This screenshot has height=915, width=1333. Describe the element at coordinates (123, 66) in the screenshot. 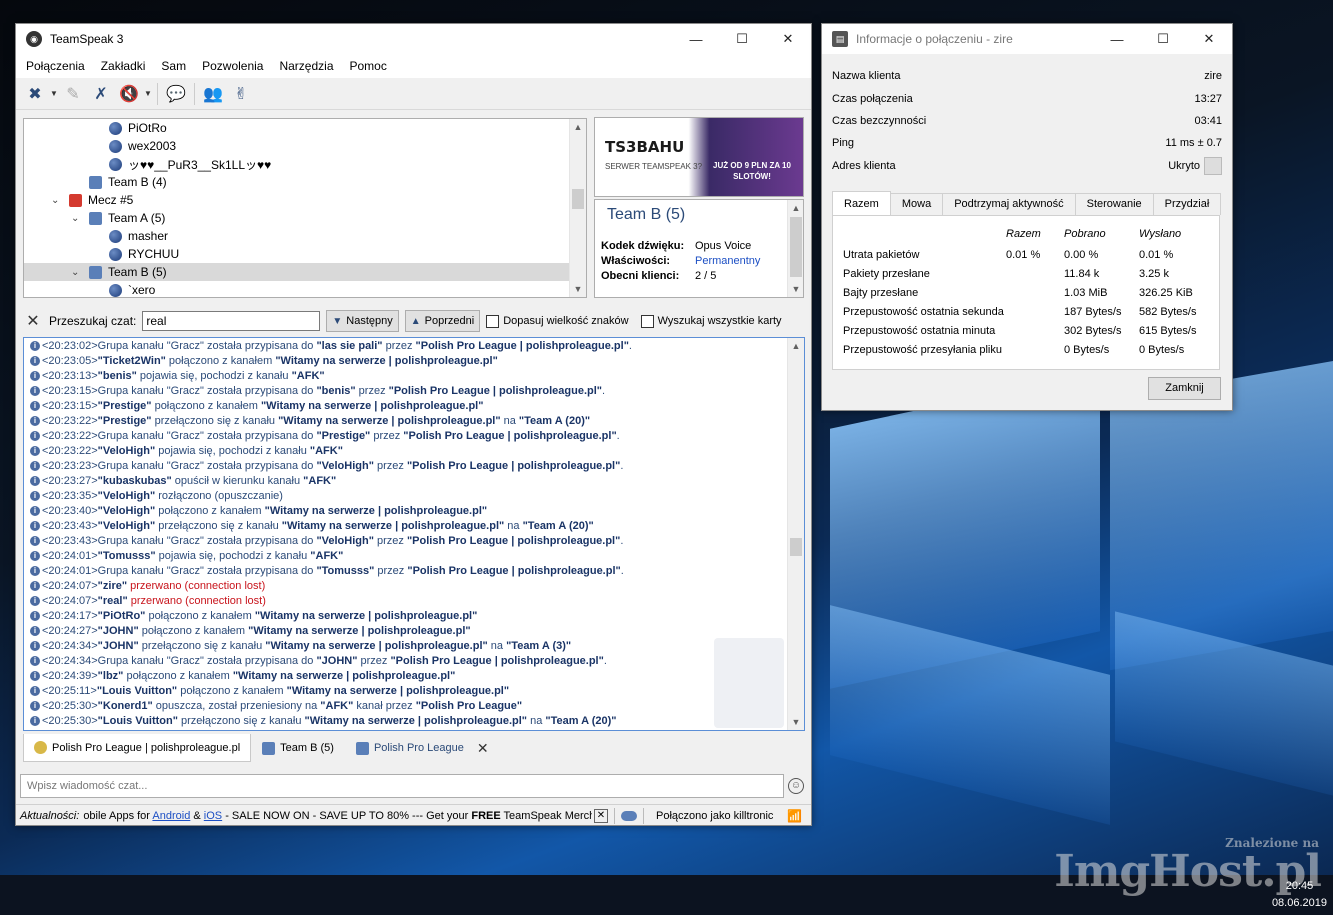

I see `menu-zakladki: Zakładki` at that location.